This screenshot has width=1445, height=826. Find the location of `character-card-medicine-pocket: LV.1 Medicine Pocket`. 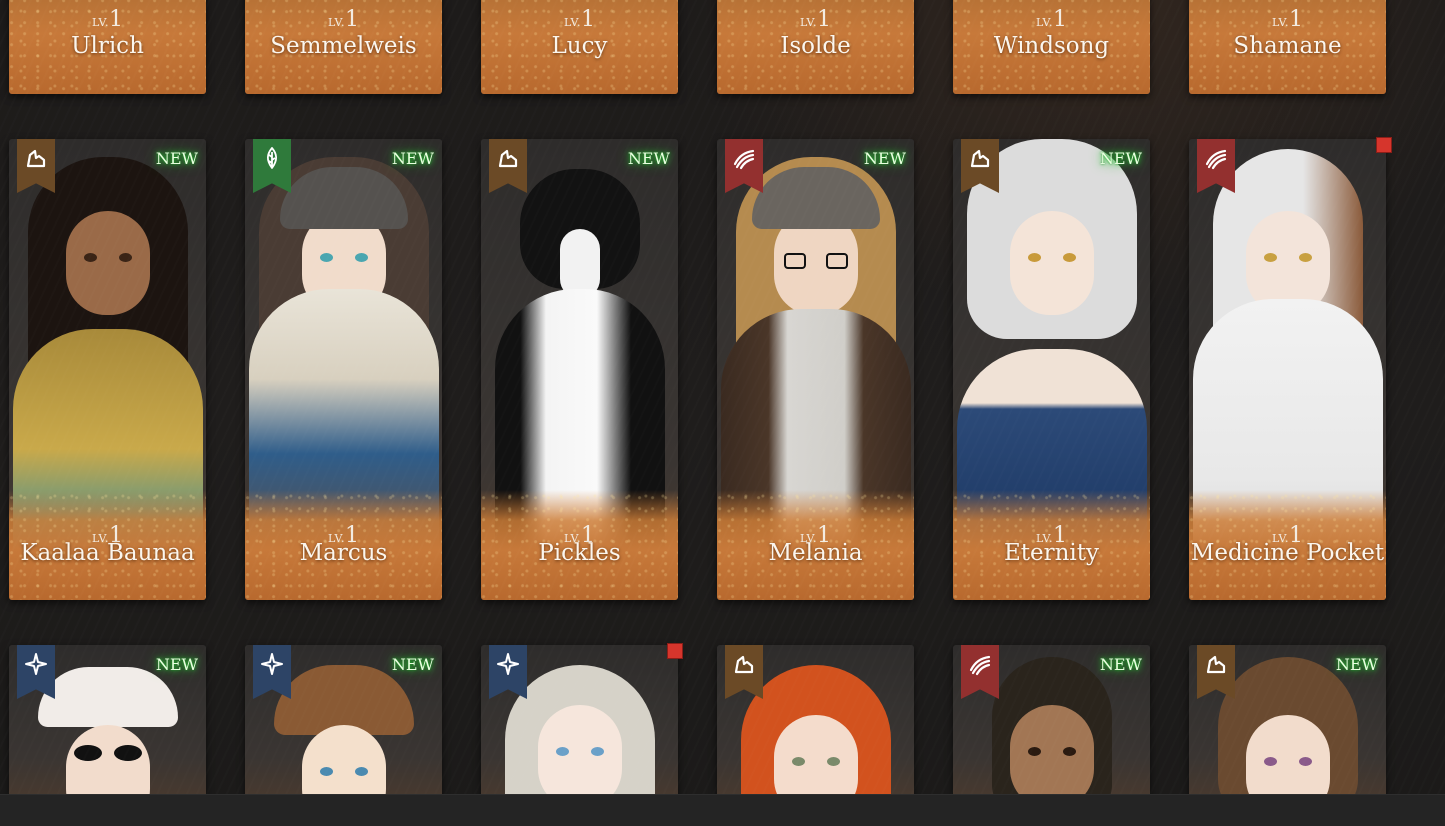

character-card-medicine-pocket: LV.1 Medicine Pocket is located at coordinates (1287, 369).